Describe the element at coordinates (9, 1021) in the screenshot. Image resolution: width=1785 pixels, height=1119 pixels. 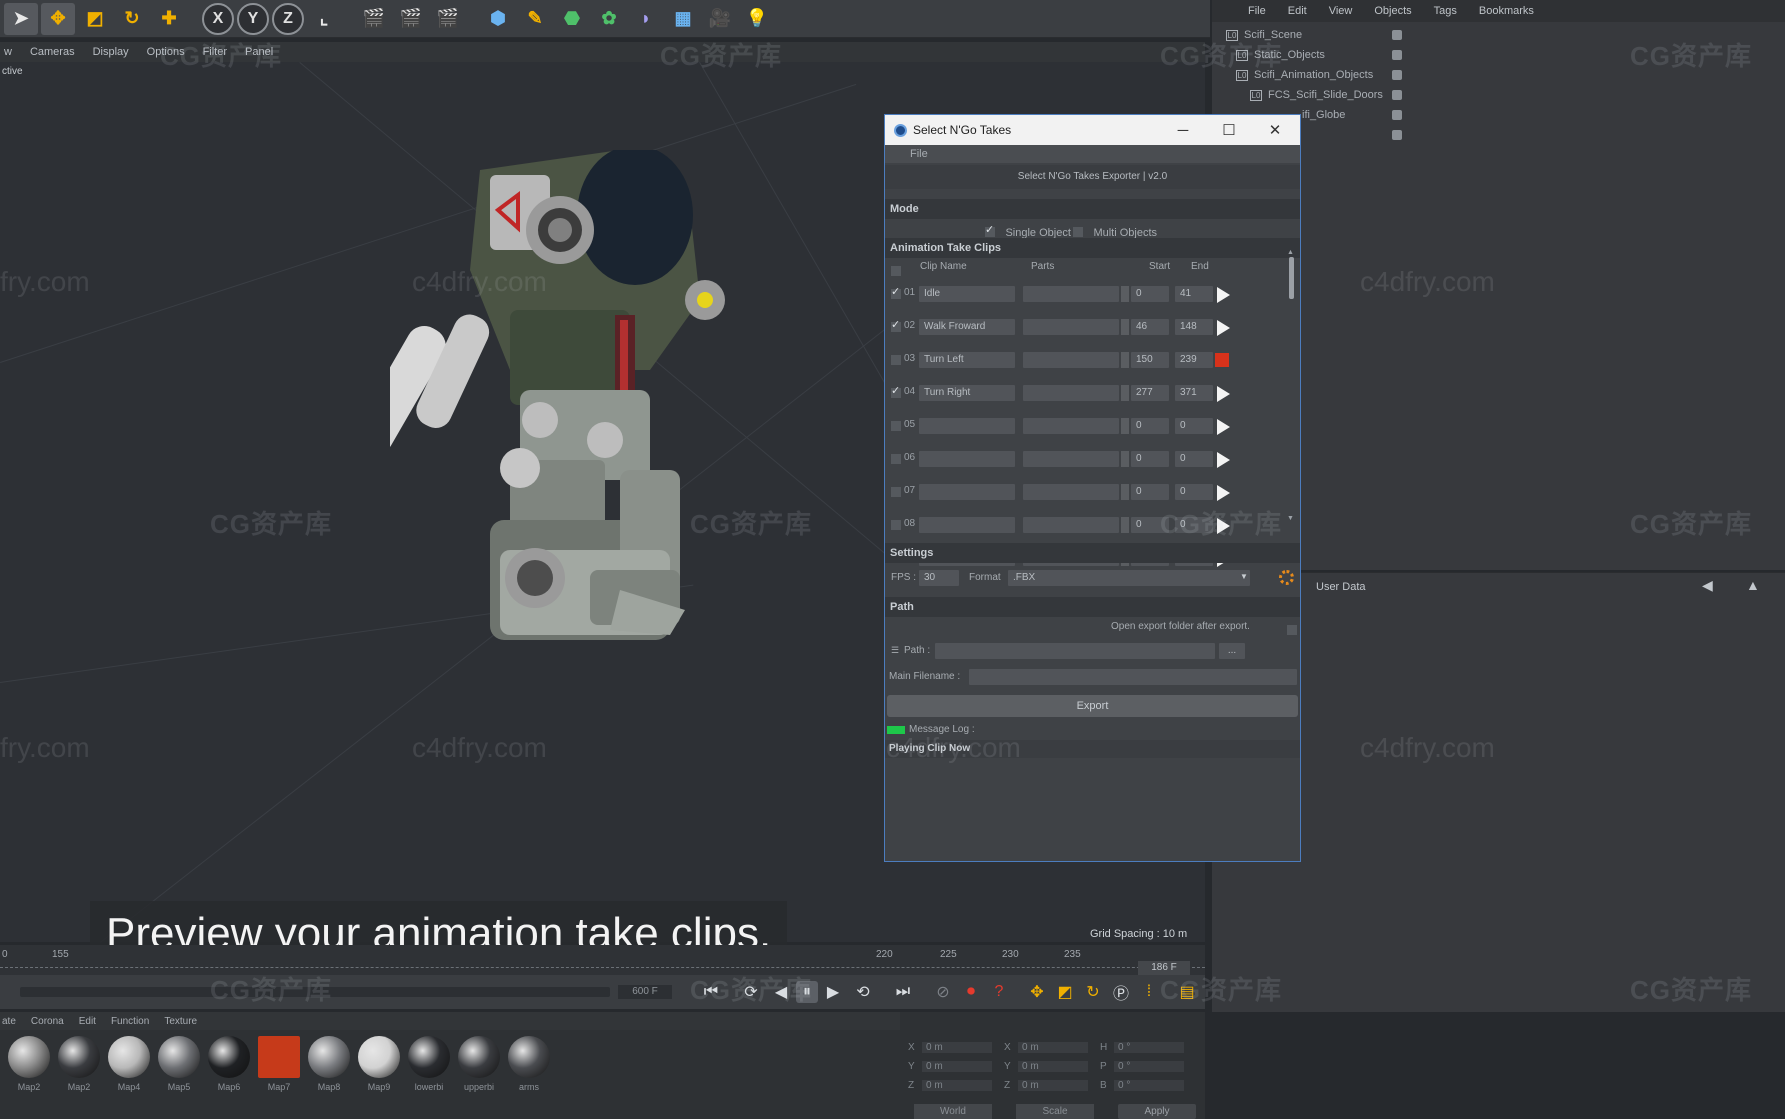
I see `mm-menu-create: ate` at that location.